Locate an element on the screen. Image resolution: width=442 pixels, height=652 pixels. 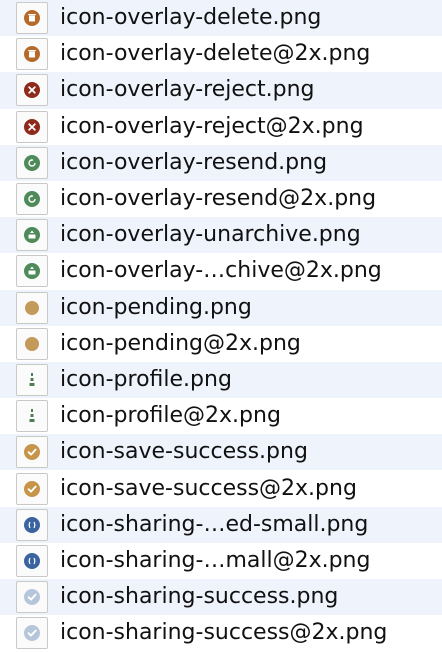
file-row: icon-overlay-…chive@2x.png is located at coordinates (221, 271).